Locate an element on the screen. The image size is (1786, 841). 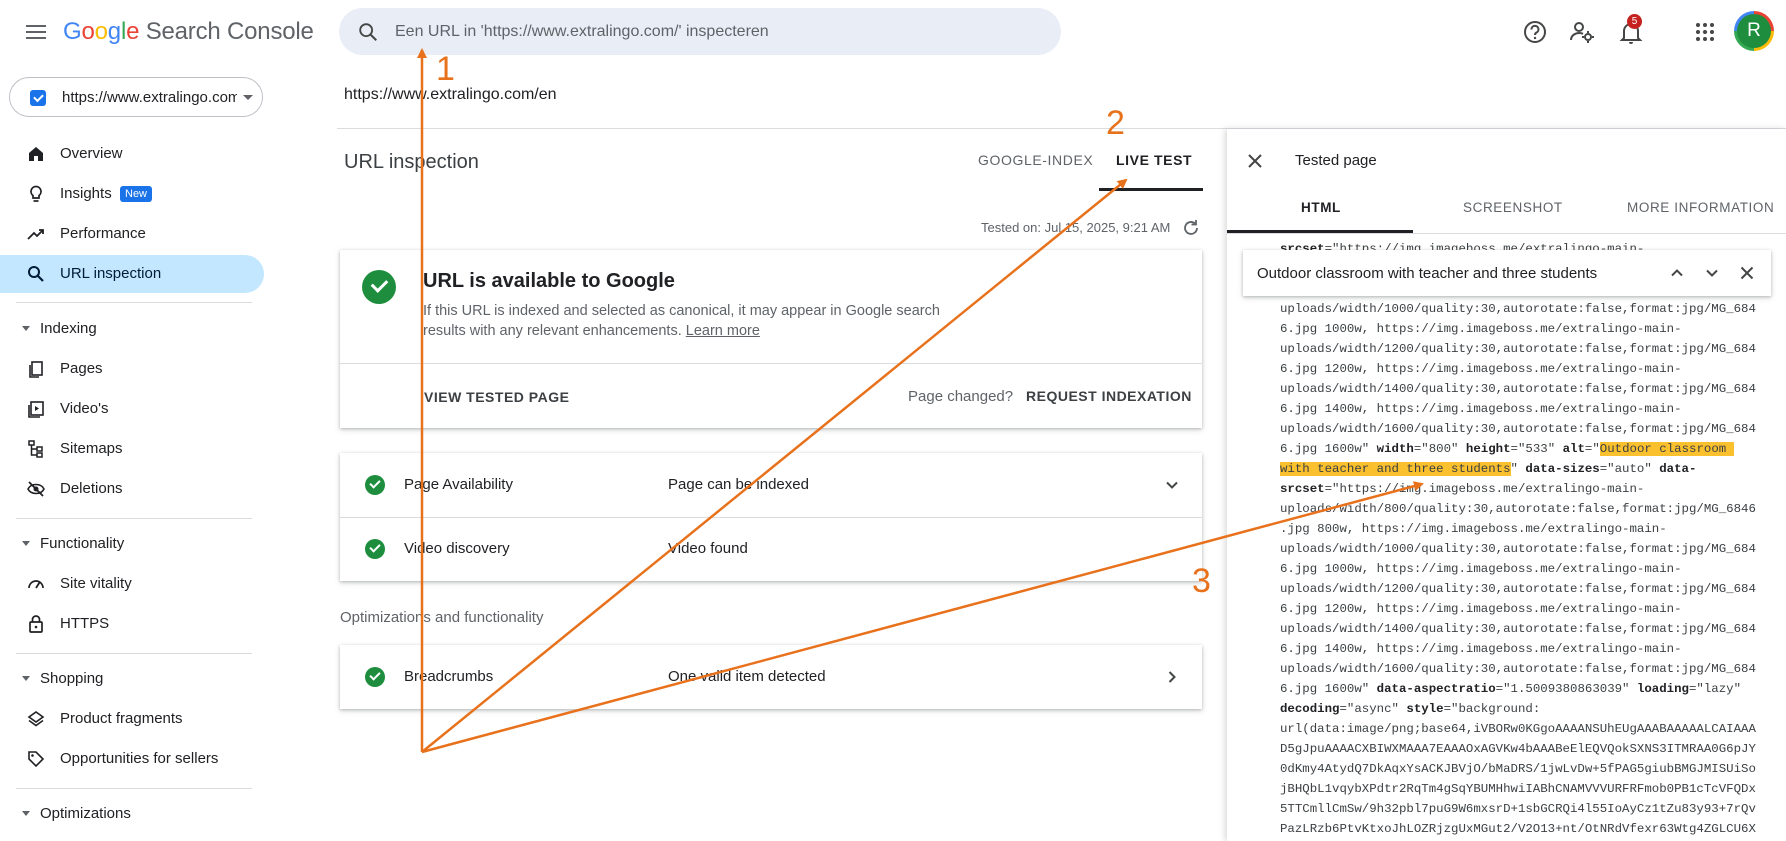
tab-screenshot: SCREENSHOT is located at coordinates (1513, 207).